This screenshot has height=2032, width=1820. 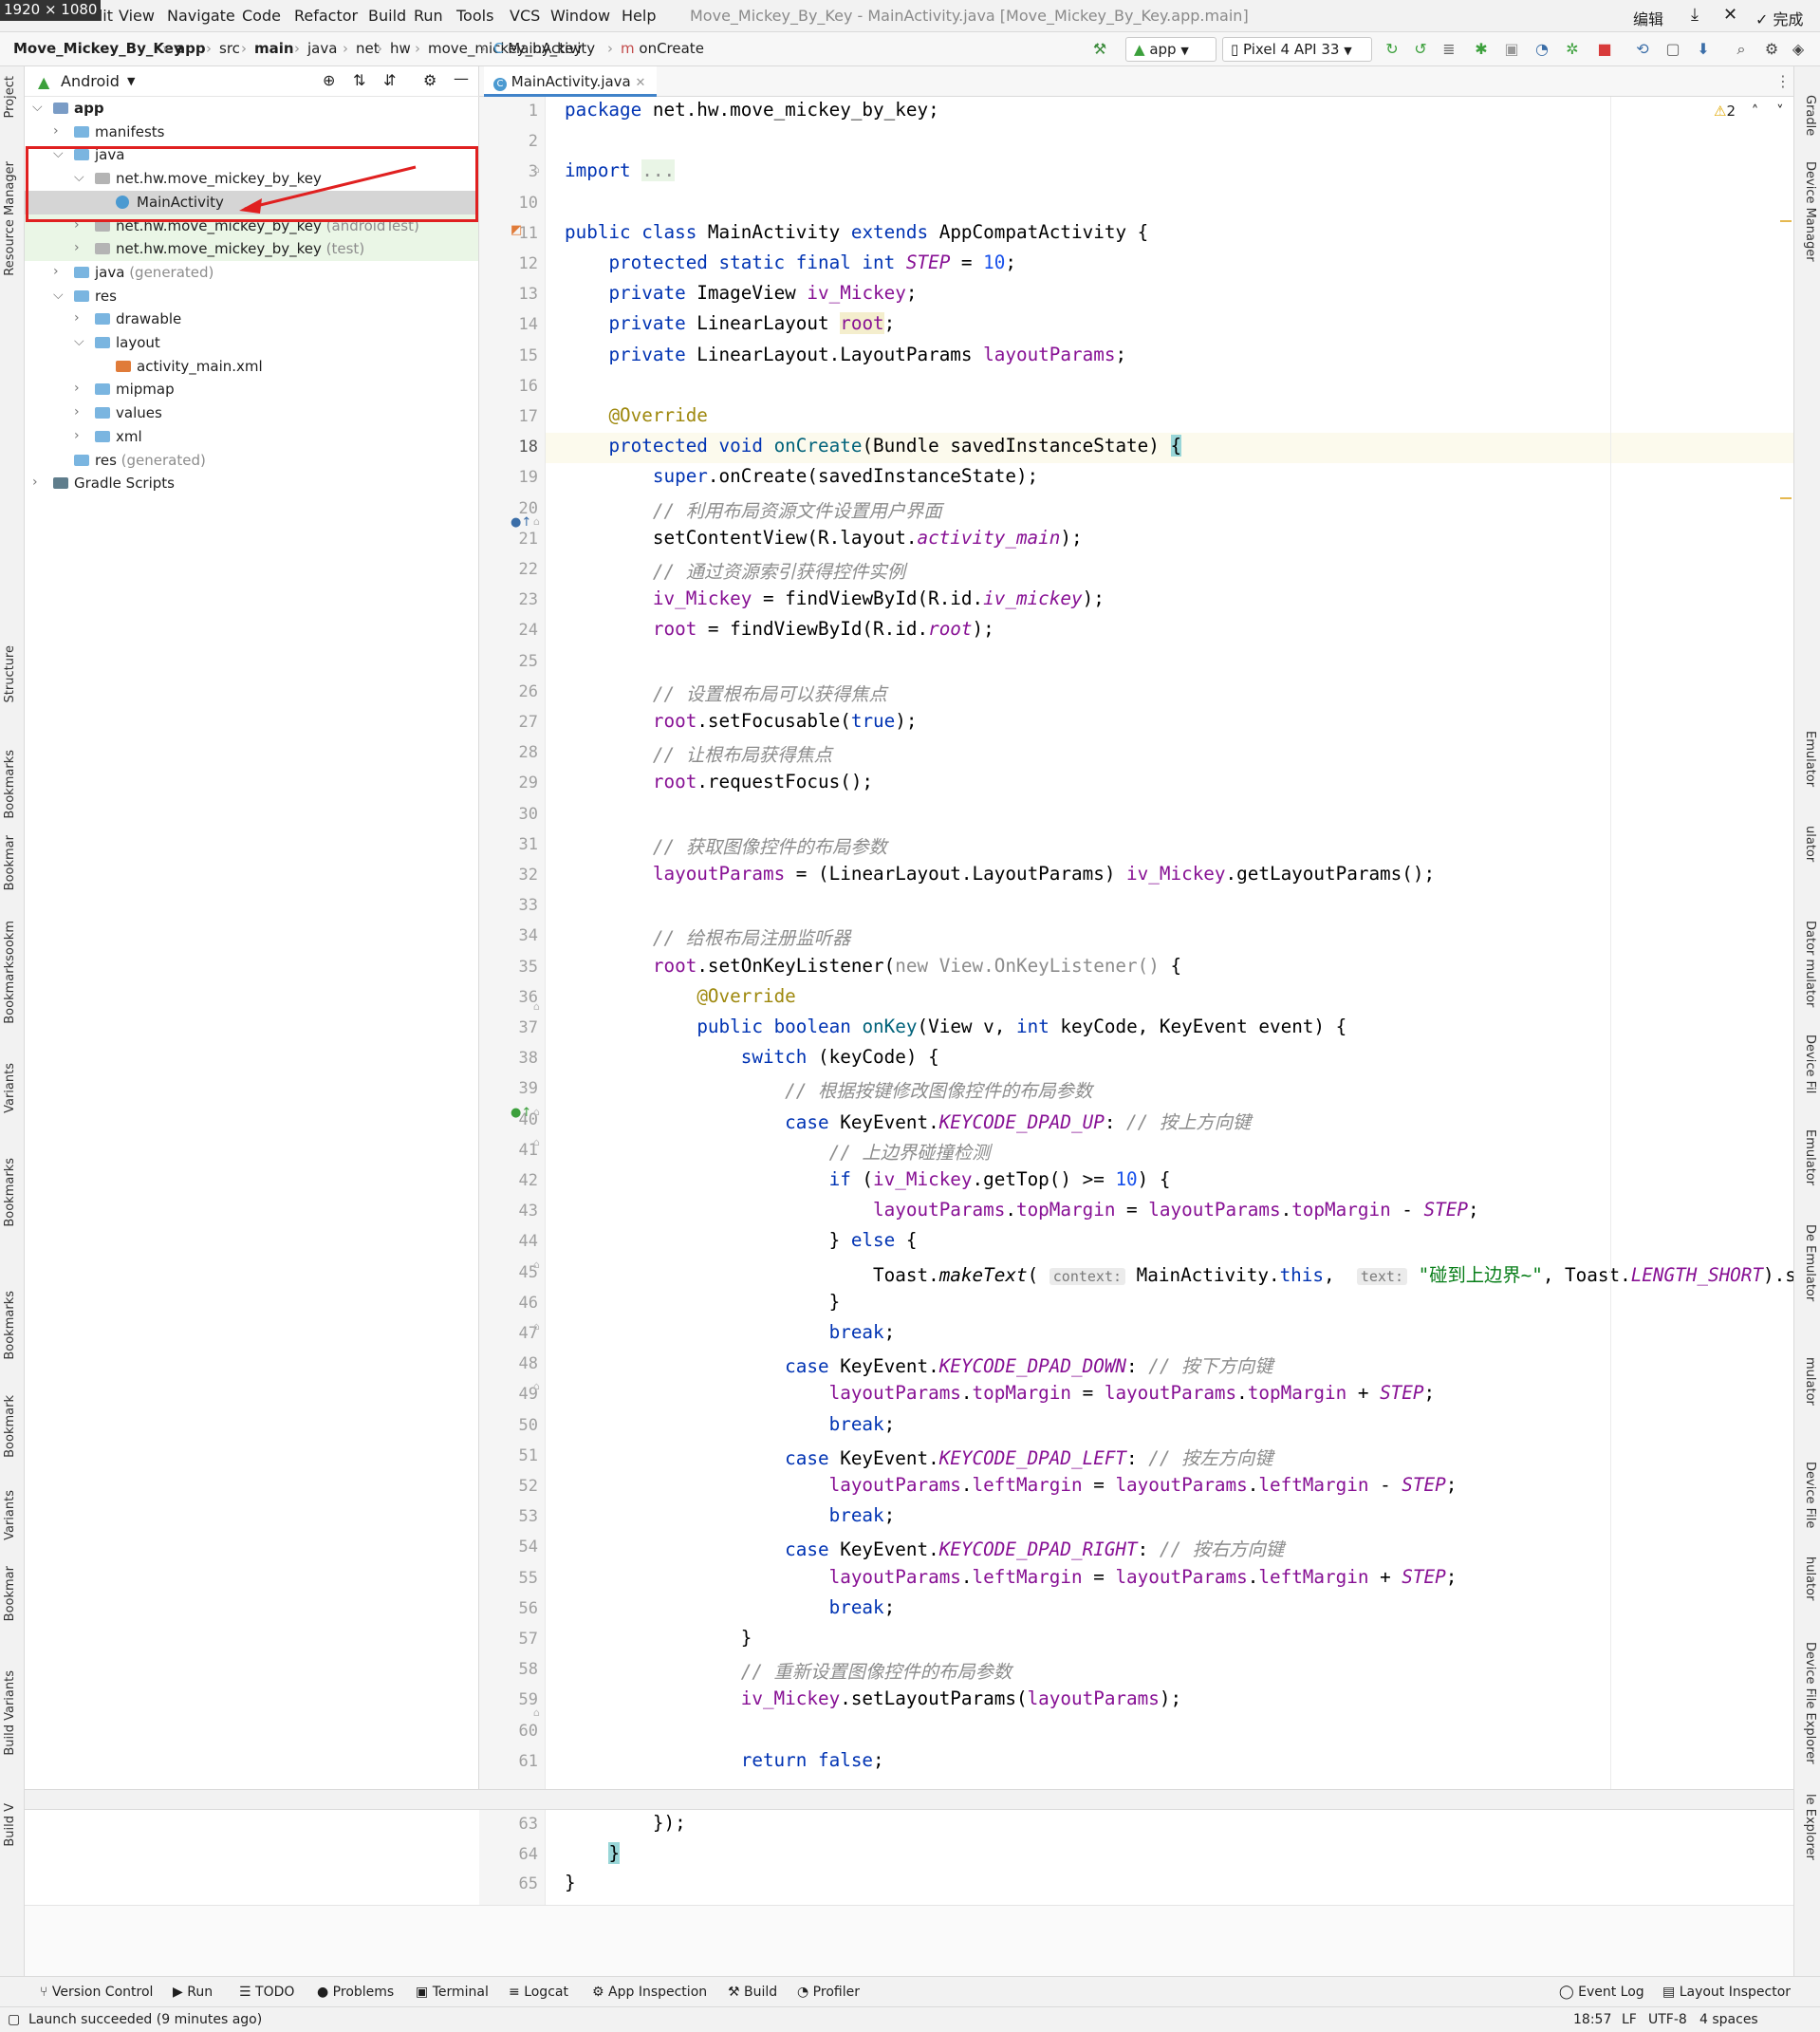 I want to click on tool-window-profiler: ◔ Profiler, so click(x=828, y=1992).